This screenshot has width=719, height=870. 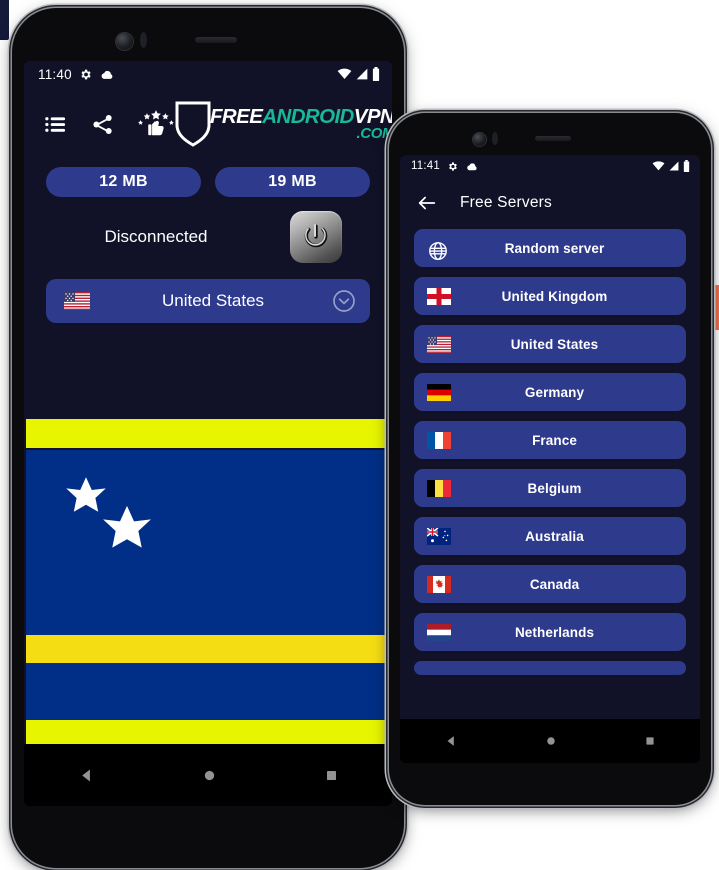 I want to click on power-toggle-icon, so click(x=316, y=237).